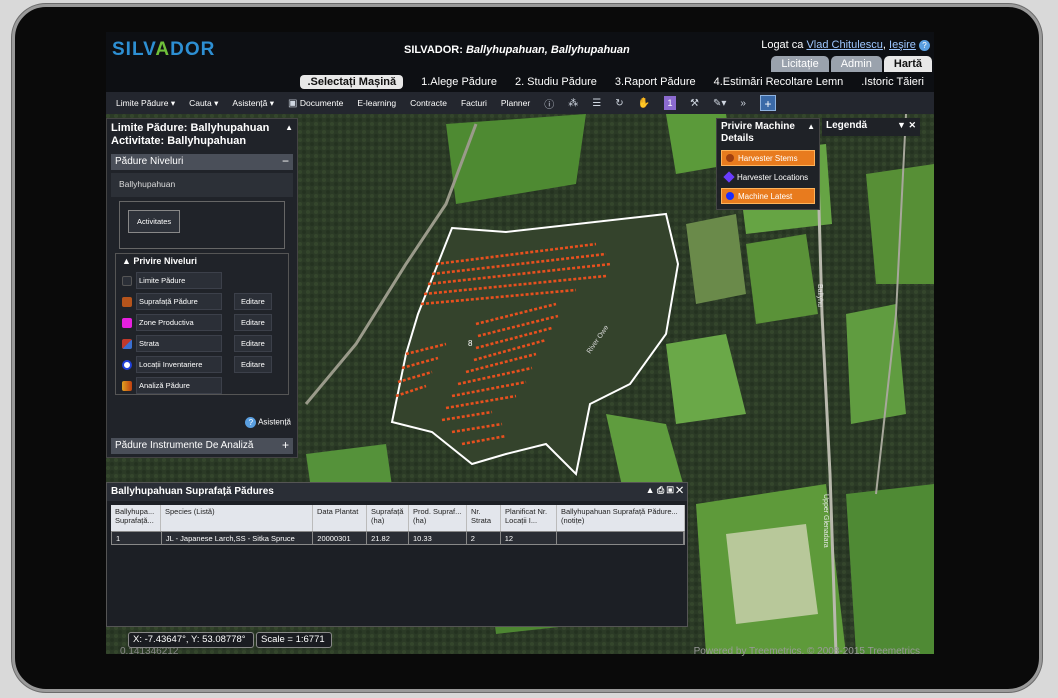  I want to click on refresh-icon: ↻, so click(619, 103).